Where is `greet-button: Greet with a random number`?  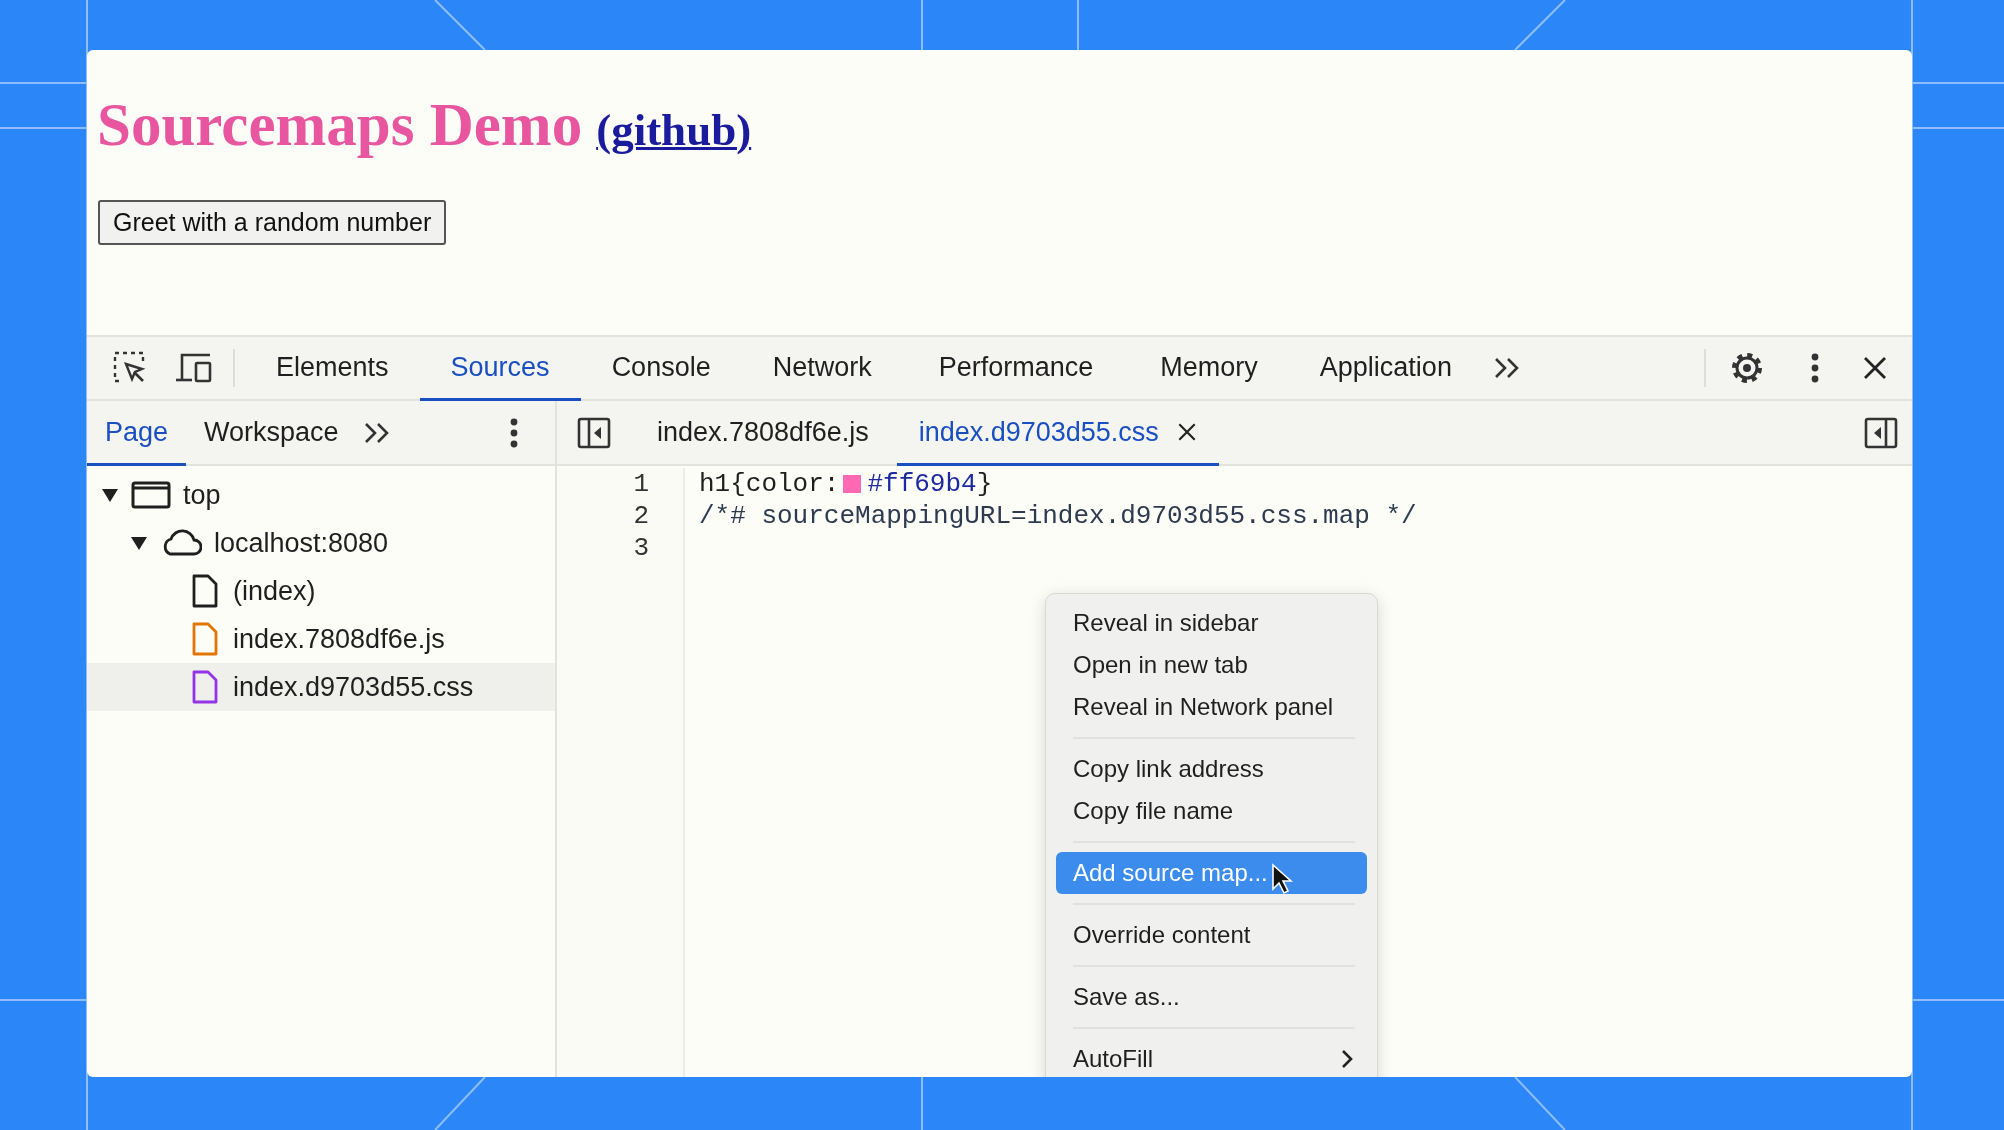 greet-button: Greet with a random number is located at coordinates (272, 222).